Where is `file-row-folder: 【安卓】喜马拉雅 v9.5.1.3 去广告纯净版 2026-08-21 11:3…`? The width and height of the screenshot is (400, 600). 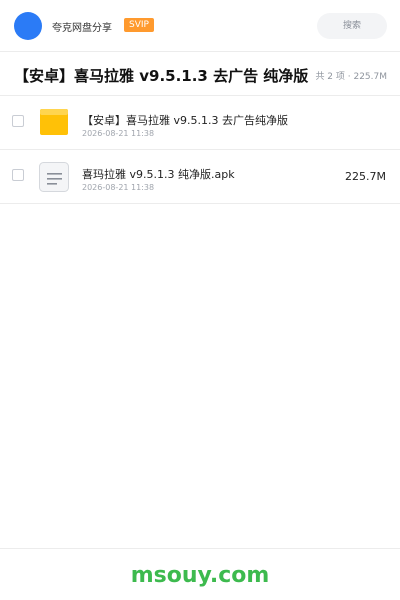 file-row-folder: 【安卓】喜马拉雅 v9.5.1.3 去广告纯净版 2026-08-21 11:3… is located at coordinates (200, 123).